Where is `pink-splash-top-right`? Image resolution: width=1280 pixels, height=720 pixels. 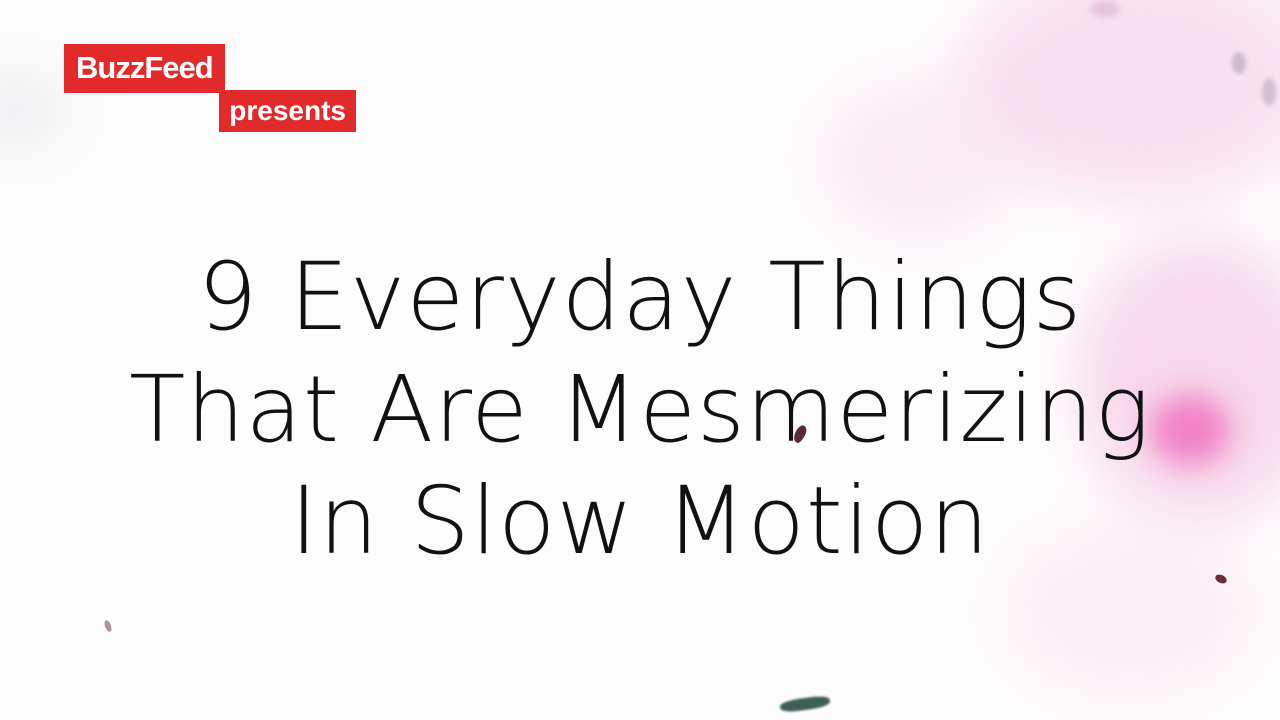 pink-splash-top-right is located at coordinates (1120, 100).